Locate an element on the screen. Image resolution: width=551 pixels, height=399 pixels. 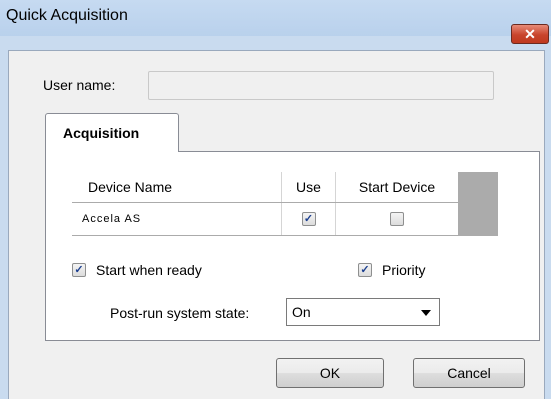
column-header-start-device: Start Device is located at coordinates (397, 187).